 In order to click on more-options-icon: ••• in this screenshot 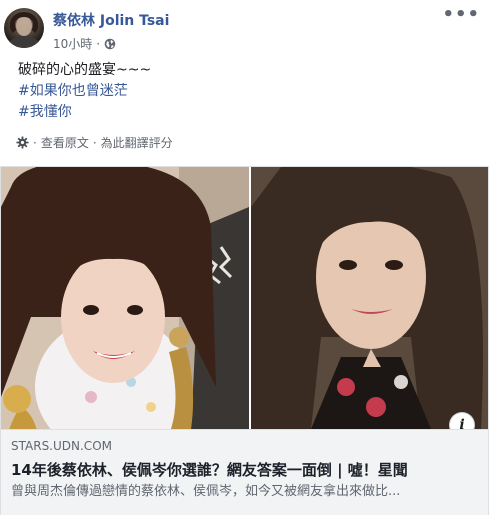, I will do `click(461, 15)`.